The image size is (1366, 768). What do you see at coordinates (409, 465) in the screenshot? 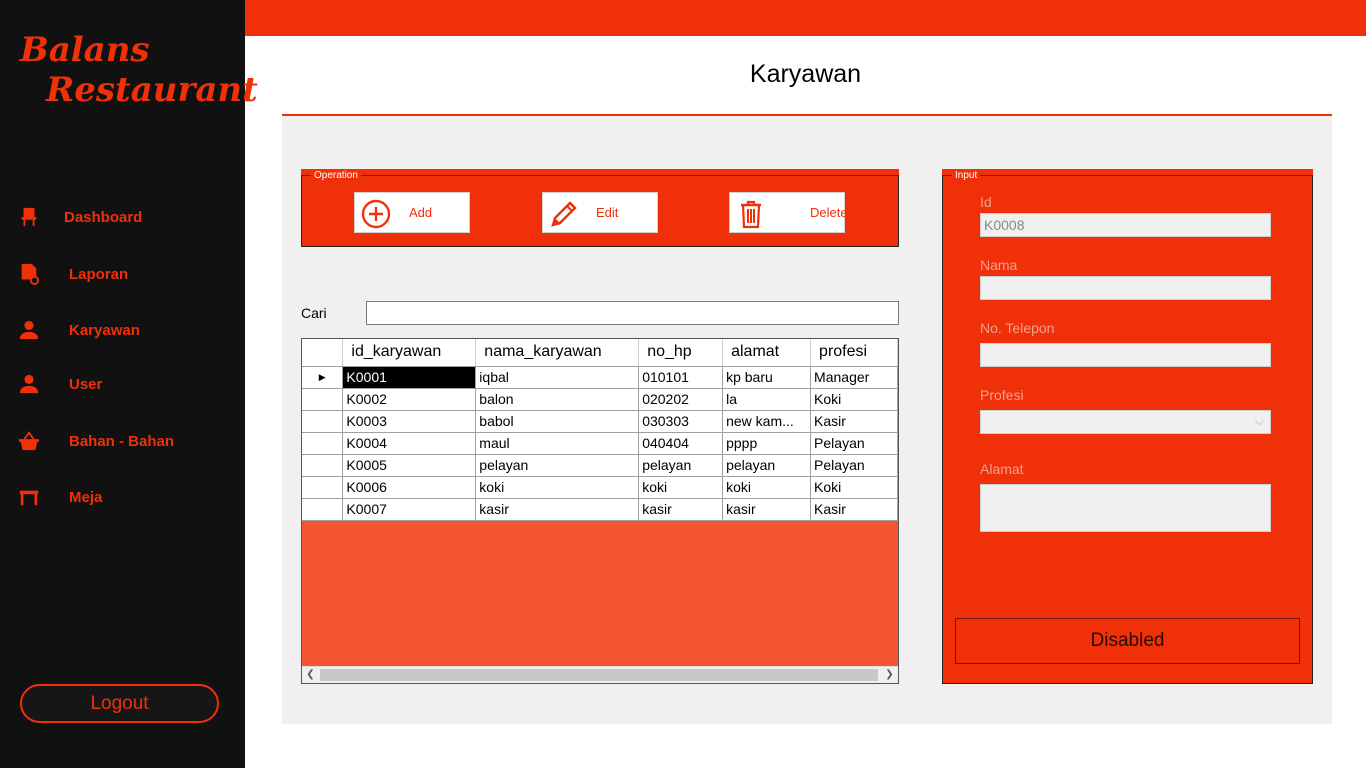
I see `table-cell: K0005` at bounding box center [409, 465].